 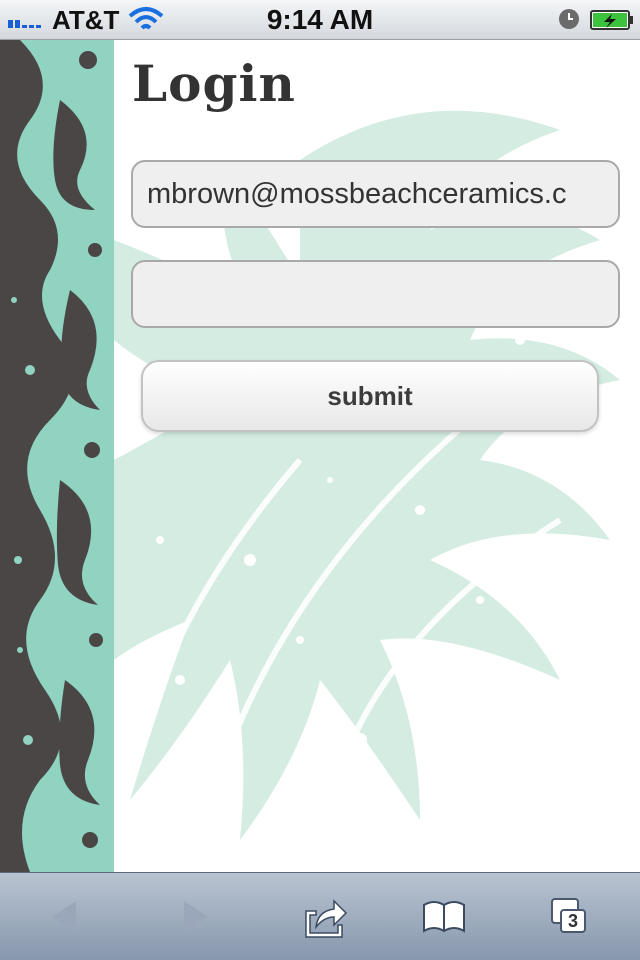 I want to click on email-field, so click(x=375, y=194).